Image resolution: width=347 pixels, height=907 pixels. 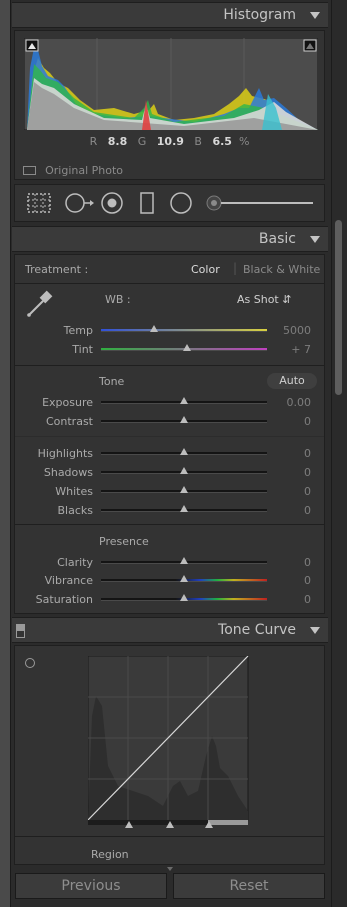 What do you see at coordinates (291, 510) in the screenshot?
I see `blacks-value: 0` at bounding box center [291, 510].